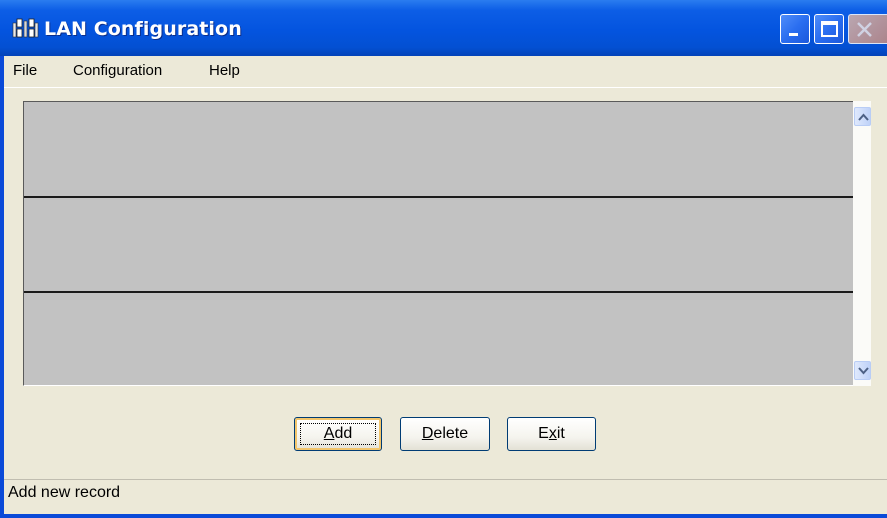  Describe the element at coordinates (224, 70) in the screenshot. I see `menu-help: Help` at that location.